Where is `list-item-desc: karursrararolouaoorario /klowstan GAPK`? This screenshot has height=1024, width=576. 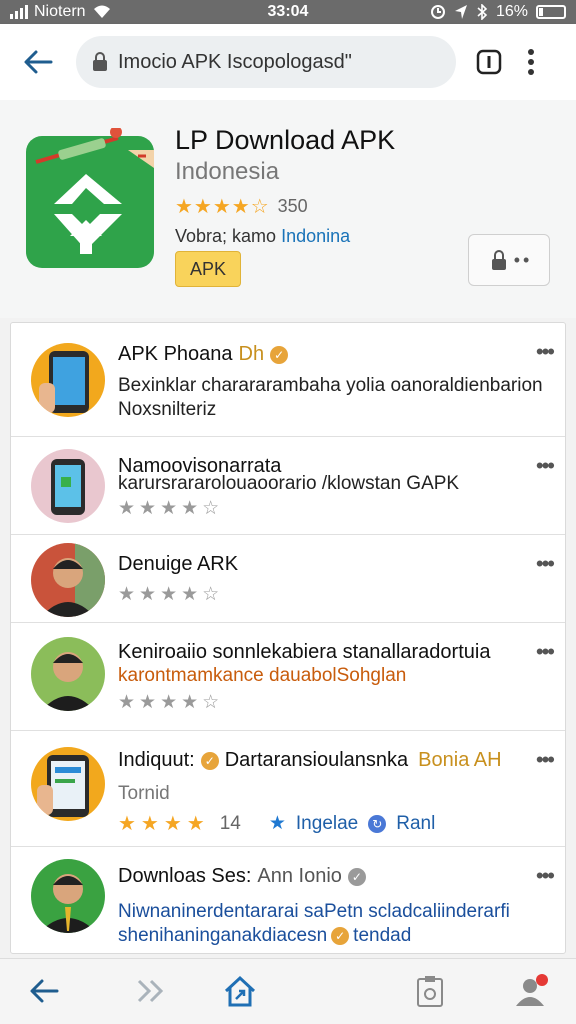
list-item-desc: karursrararolouaoorario /klowstan GAPK is located at coordinates (289, 483).